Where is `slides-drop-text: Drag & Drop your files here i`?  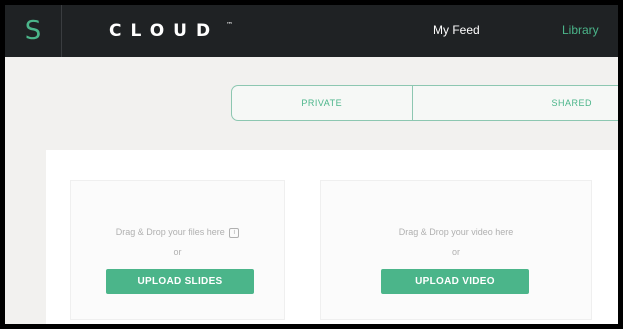
slides-drop-text: Drag & Drop your files here i is located at coordinates (177, 232).